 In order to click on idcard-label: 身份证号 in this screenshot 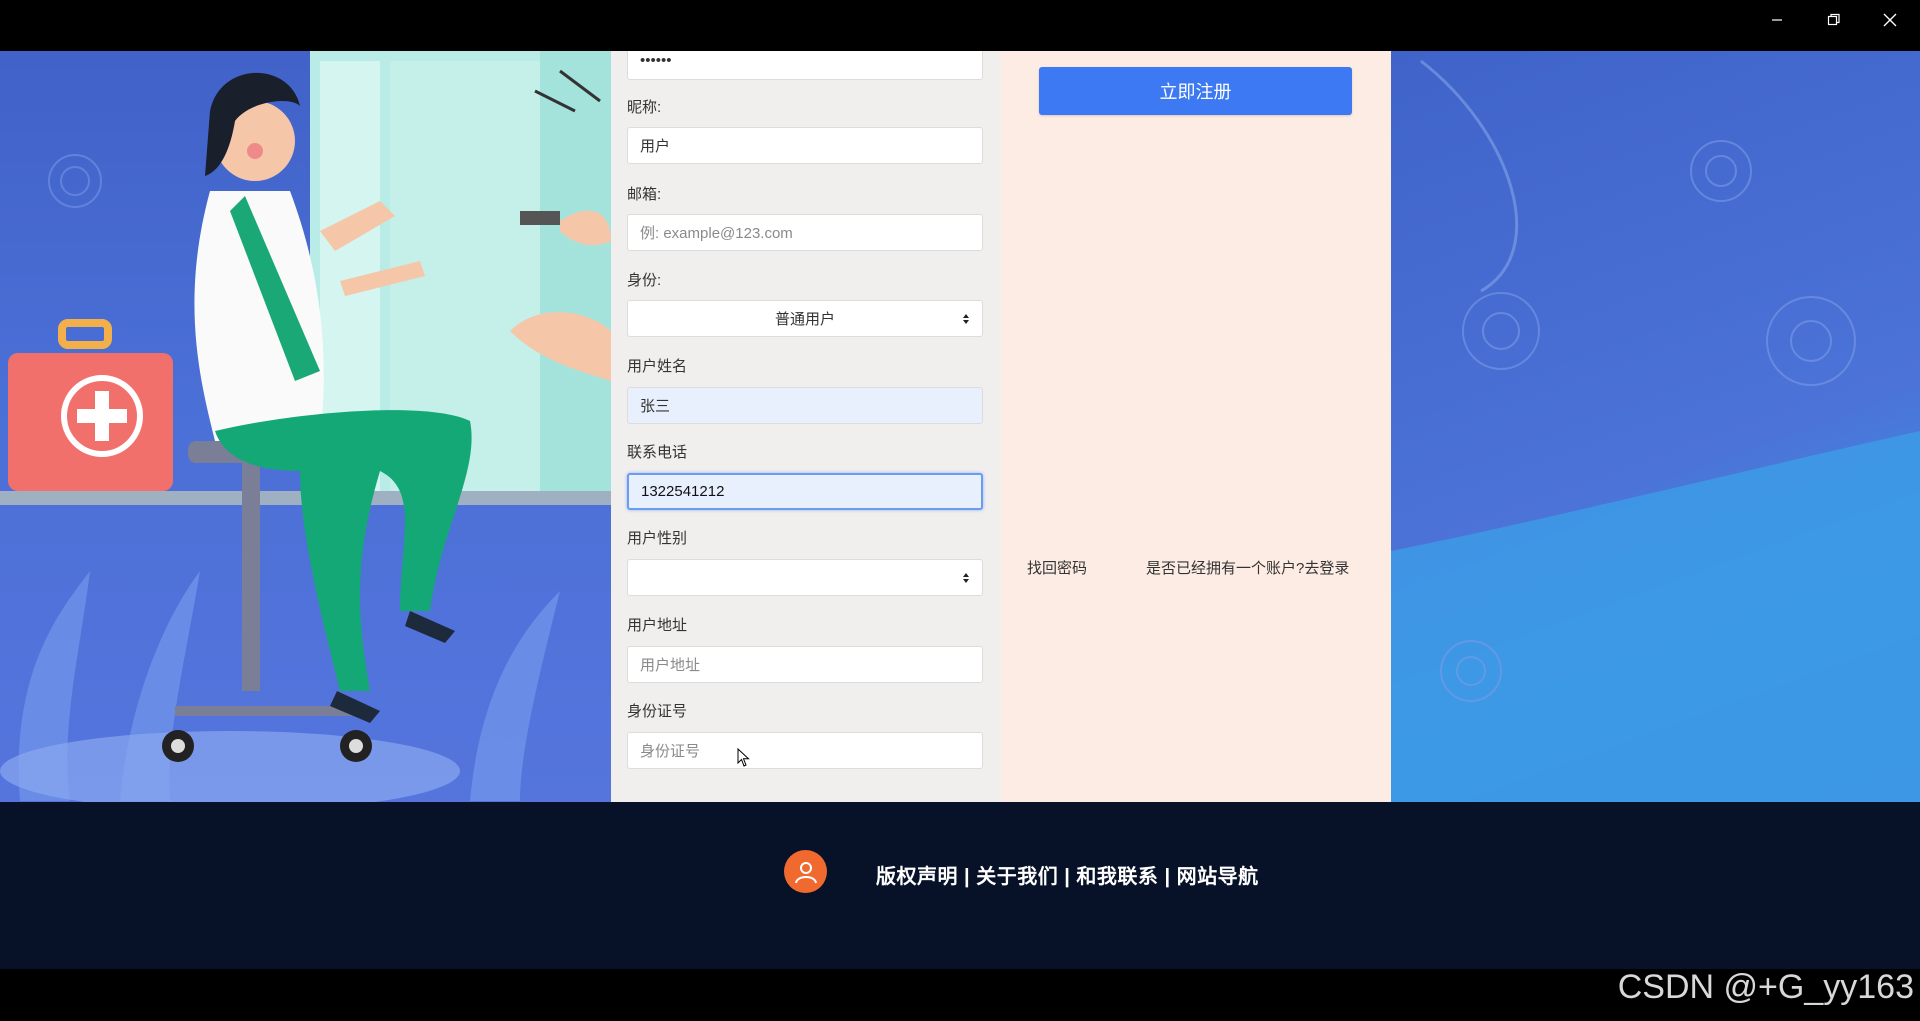, I will do `click(657, 711)`.